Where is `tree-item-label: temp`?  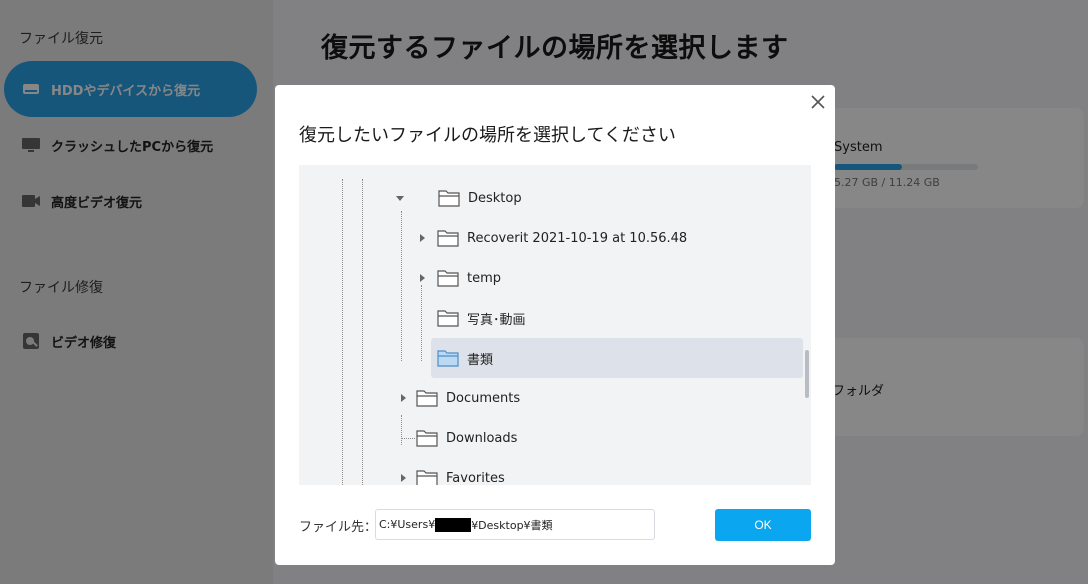 tree-item-label: temp is located at coordinates (484, 278).